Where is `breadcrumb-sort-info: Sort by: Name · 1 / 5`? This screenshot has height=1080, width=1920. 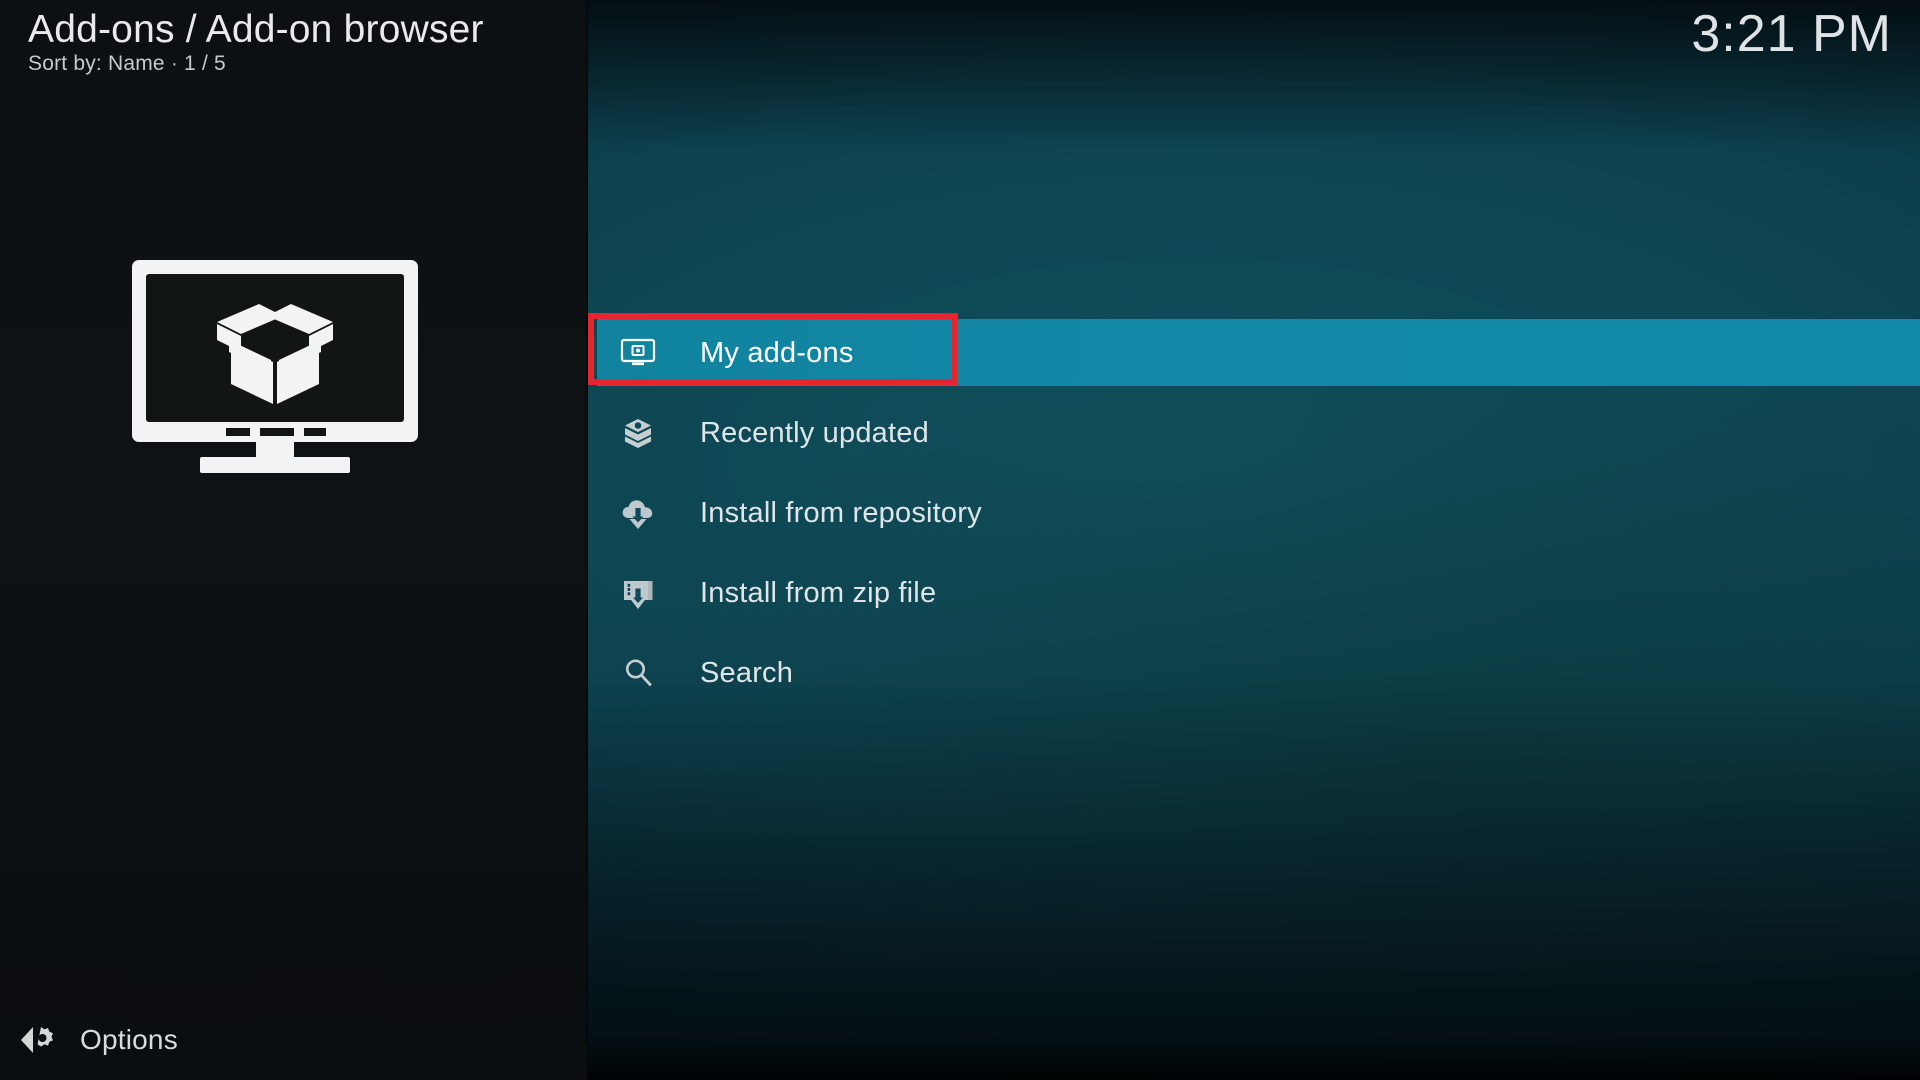
breadcrumb-sort-info: Sort by: Name · 1 / 5 is located at coordinates (256, 64).